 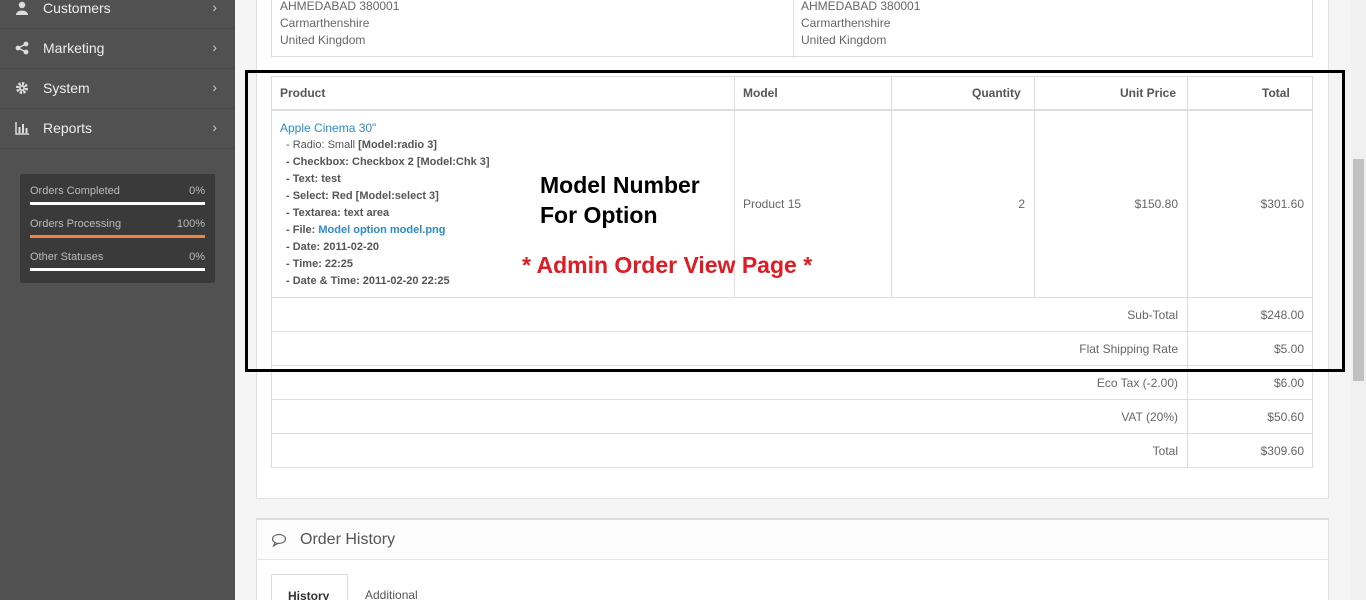 What do you see at coordinates (1285, 417) in the screenshot?
I see `vat-value: $50.60` at bounding box center [1285, 417].